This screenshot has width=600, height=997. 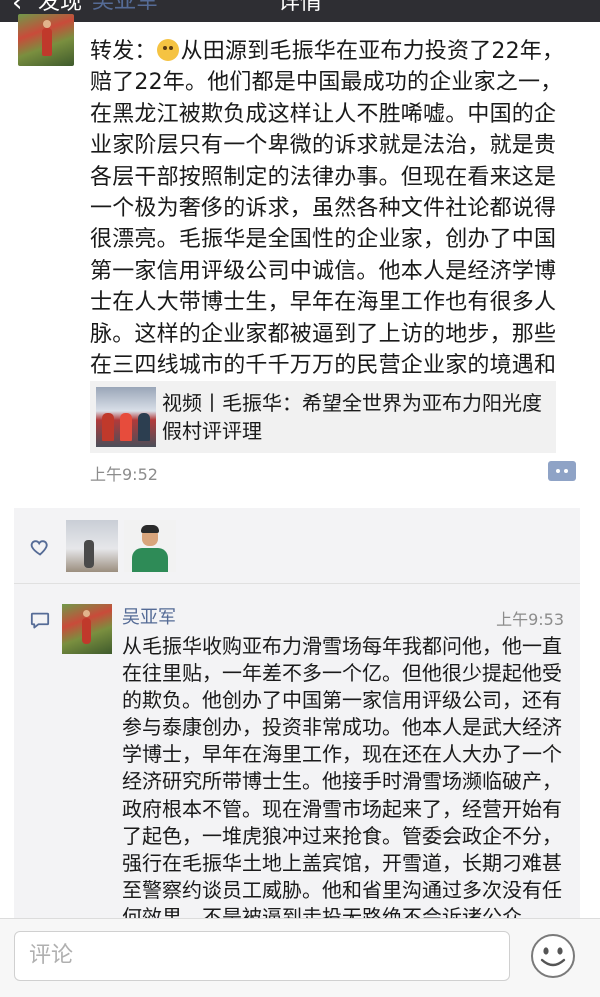 What do you see at coordinates (123, 51) in the screenshot?
I see `post-text-prefix: 转发：` at bounding box center [123, 51].